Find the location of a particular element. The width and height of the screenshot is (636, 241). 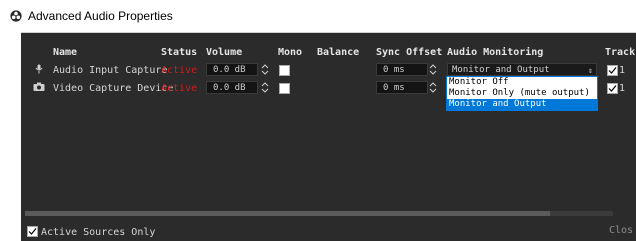

row2-sync-spinner-icon is located at coordinates (433, 87).